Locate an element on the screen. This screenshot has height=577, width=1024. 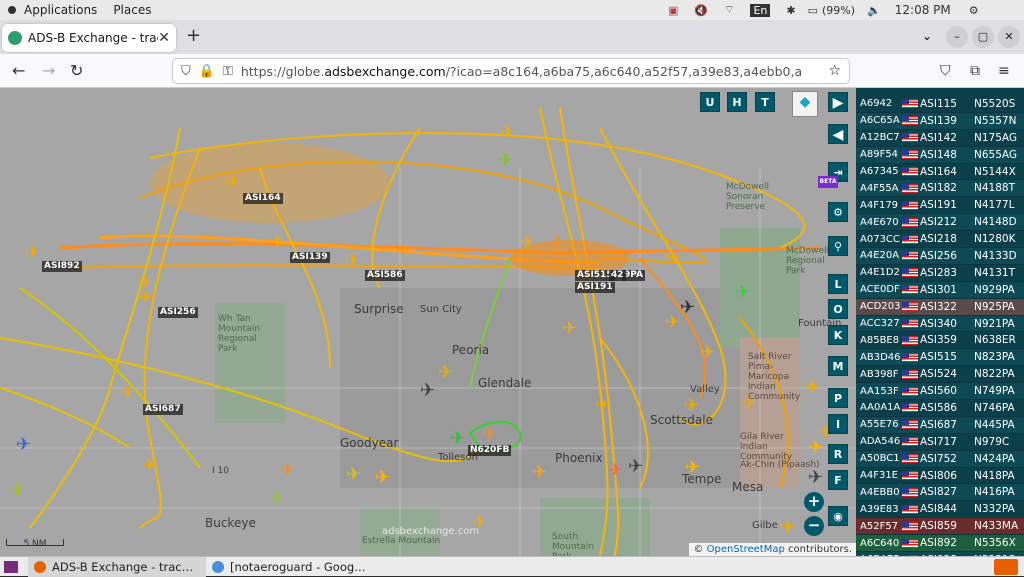
back-icon: ← is located at coordinates (18, 70).